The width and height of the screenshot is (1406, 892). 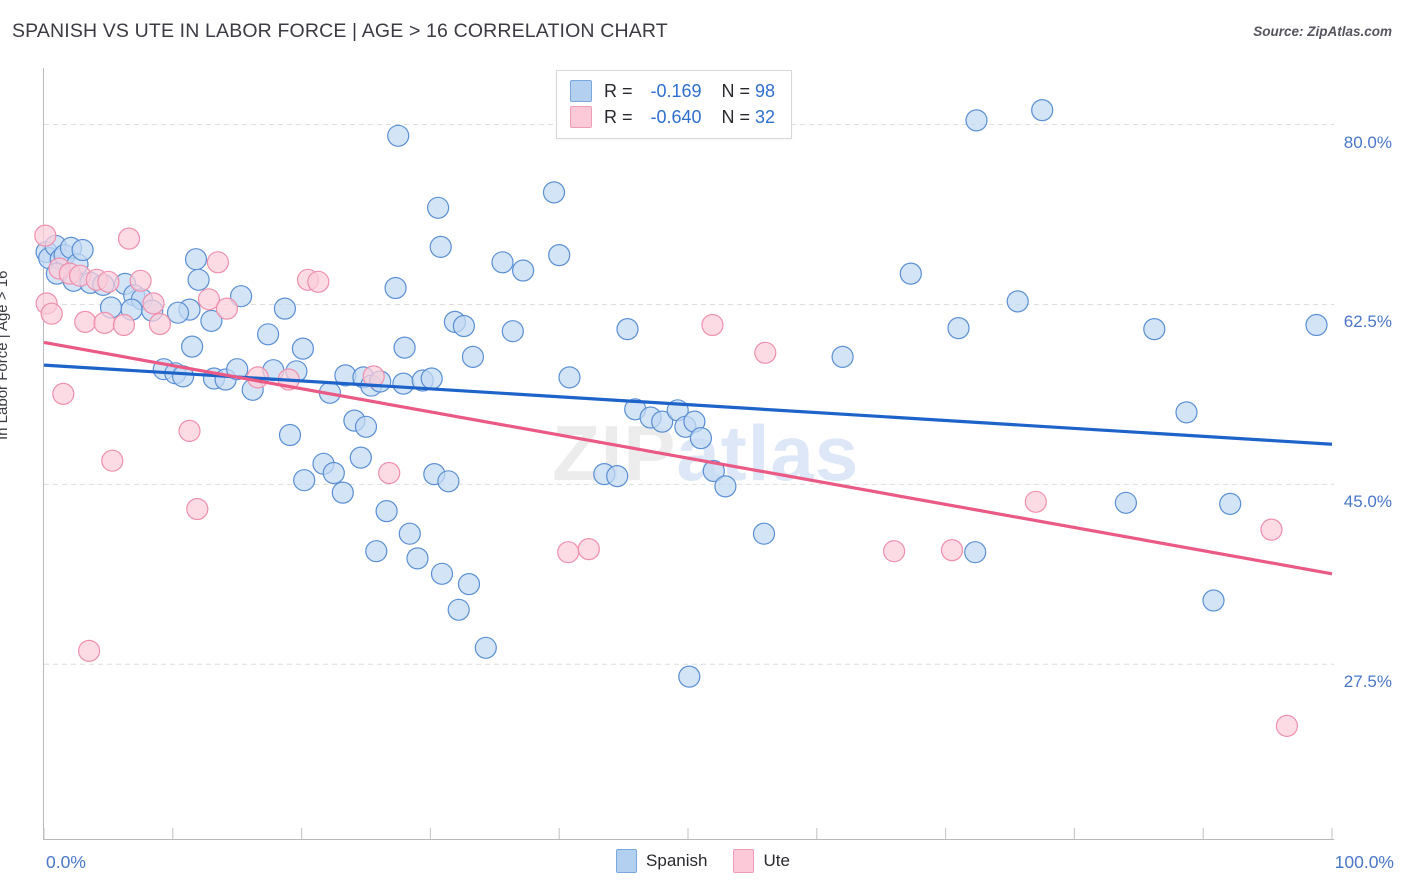 What do you see at coordinates (688, 833) in the screenshot?
I see `x-axis-ticks-group` at bounding box center [688, 833].